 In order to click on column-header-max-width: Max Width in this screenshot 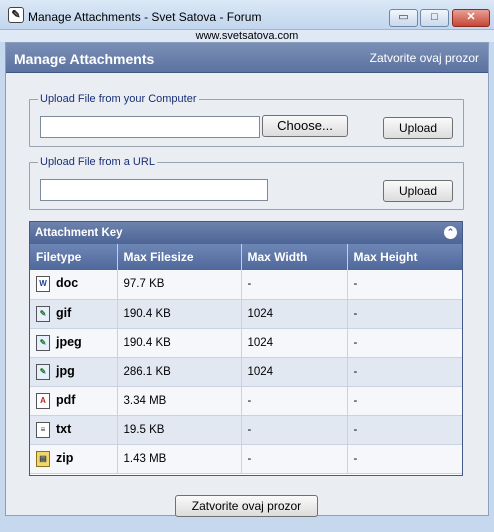, I will do `click(294, 257)`.